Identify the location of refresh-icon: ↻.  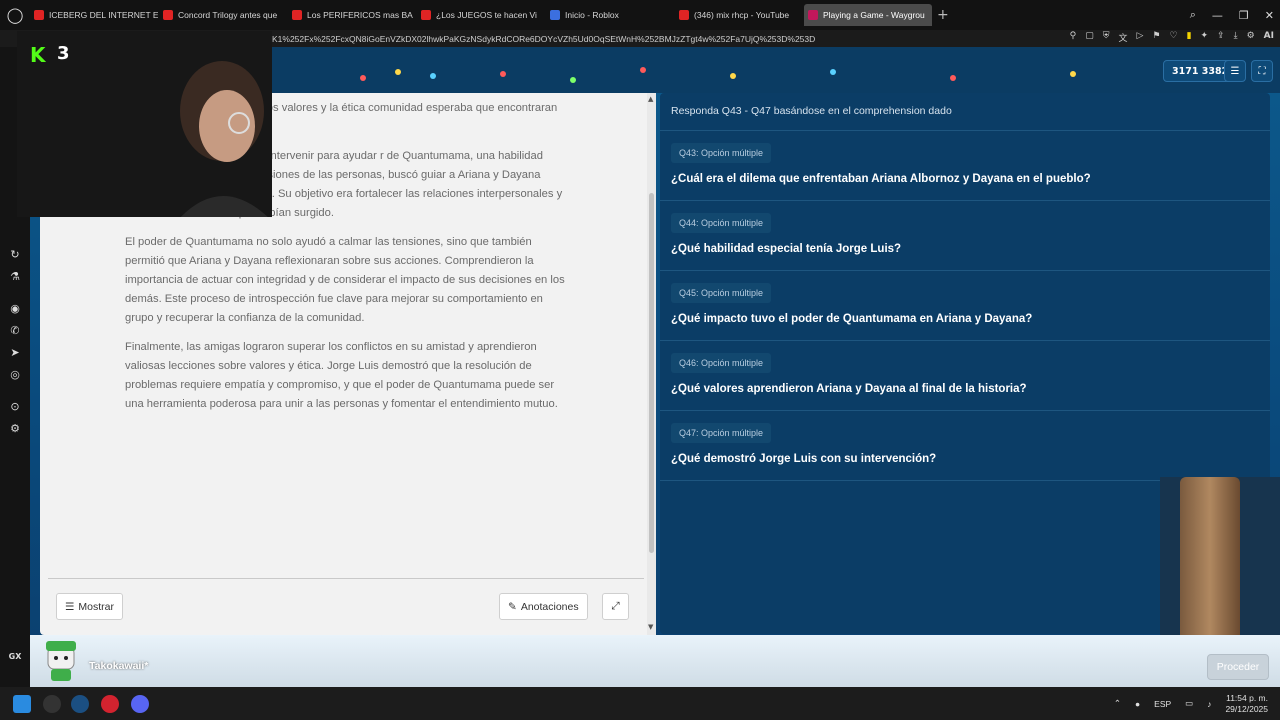
(15, 254).